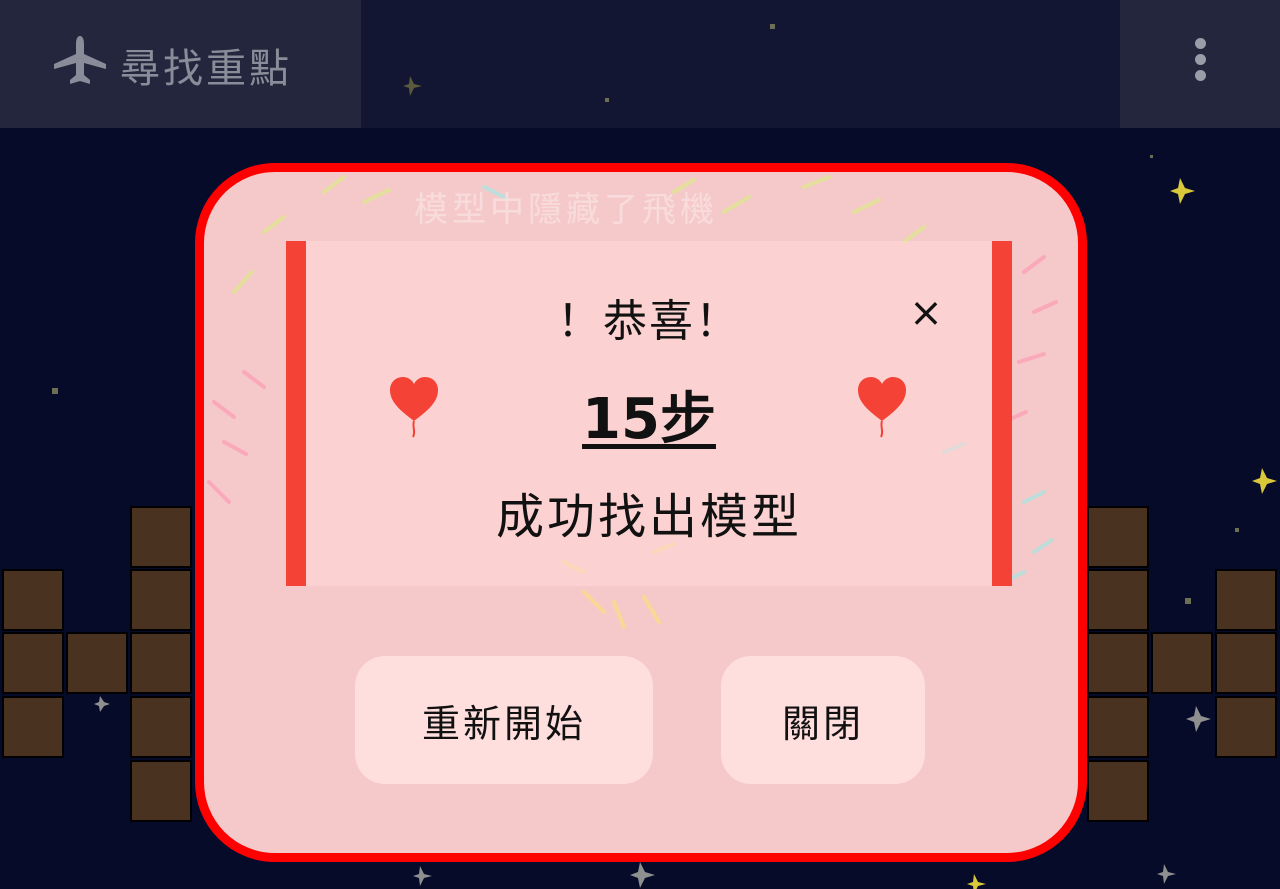 The height and width of the screenshot is (889, 1280). What do you see at coordinates (882, 407) in the screenshot?
I see `heart-balloon-icon` at bounding box center [882, 407].